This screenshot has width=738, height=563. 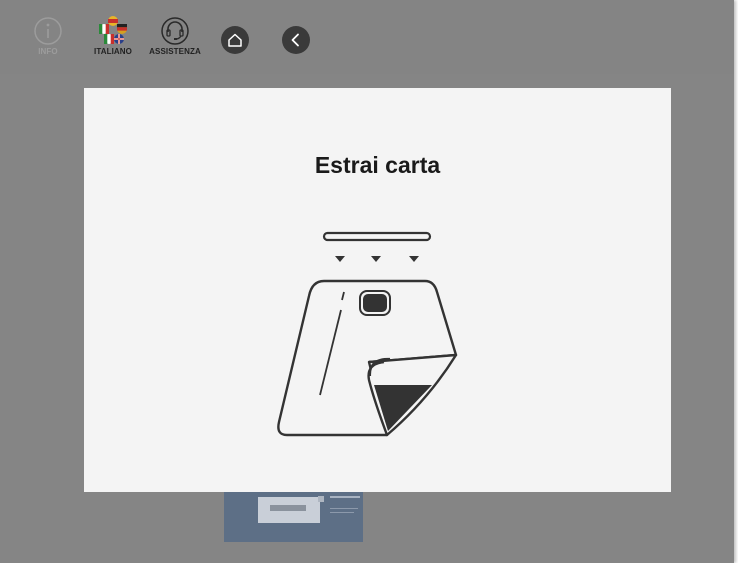 I want to click on thumbnail-bar, so click(x=288, y=508).